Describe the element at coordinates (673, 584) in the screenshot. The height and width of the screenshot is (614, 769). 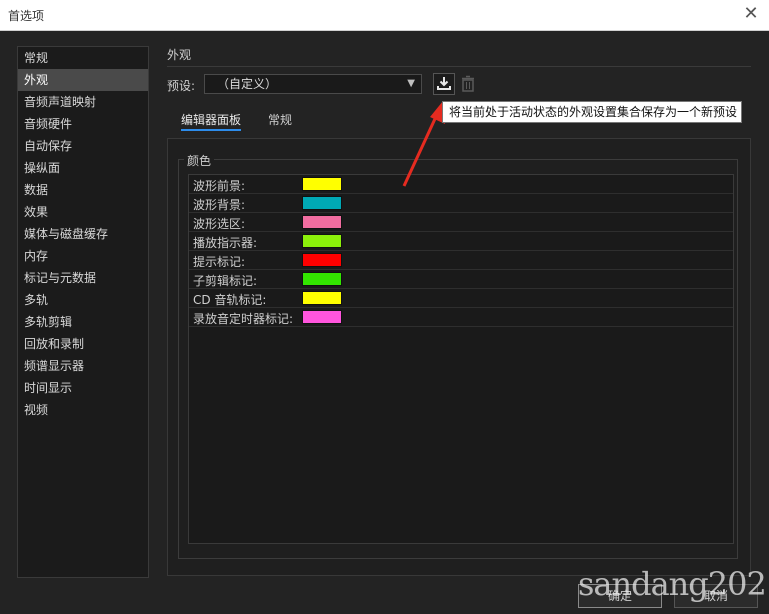
I see `watermark-text: sandang2021` at that location.